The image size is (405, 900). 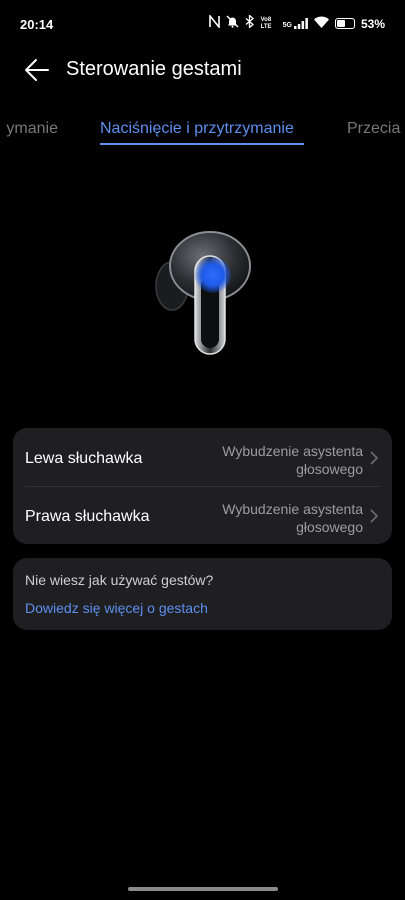 I want to click on setting-label-left-earbud: Lewa słuchawka, so click(x=84, y=458).